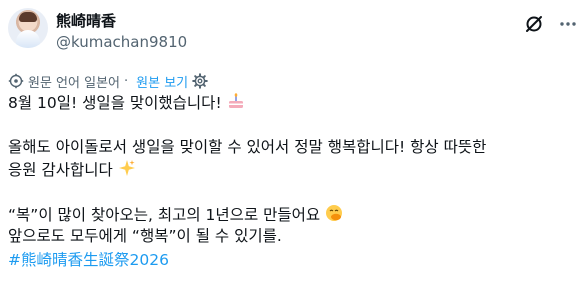  What do you see at coordinates (16, 81) in the screenshot?
I see `globe-gear-icon` at bounding box center [16, 81].